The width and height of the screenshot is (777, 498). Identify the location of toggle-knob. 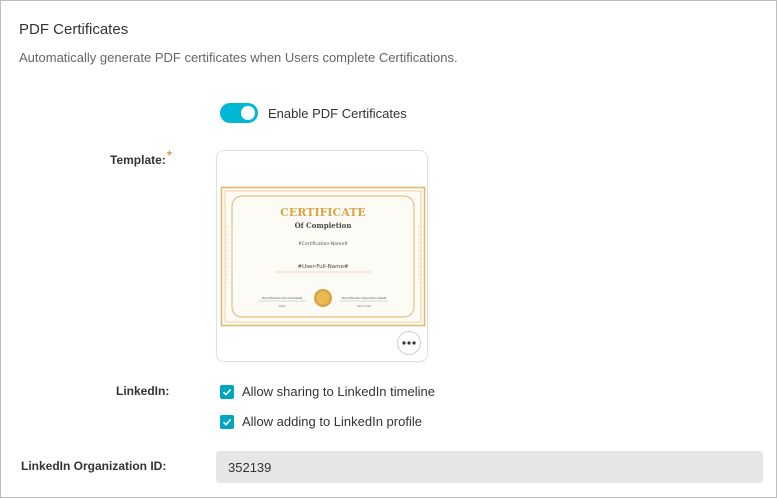
(248, 113).